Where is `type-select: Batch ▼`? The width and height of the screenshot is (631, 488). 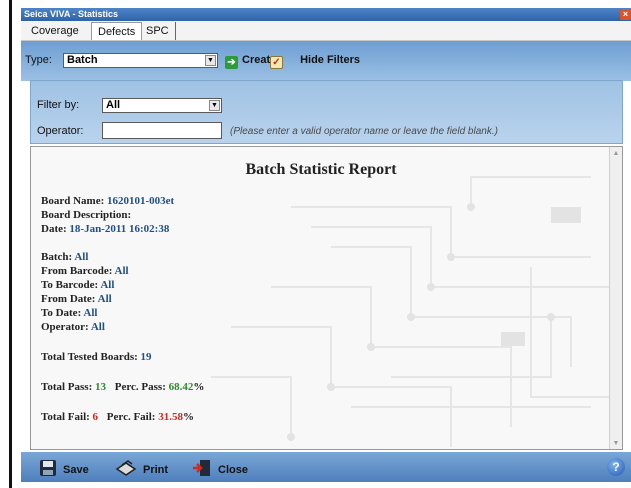 type-select: Batch ▼ is located at coordinates (140, 60).